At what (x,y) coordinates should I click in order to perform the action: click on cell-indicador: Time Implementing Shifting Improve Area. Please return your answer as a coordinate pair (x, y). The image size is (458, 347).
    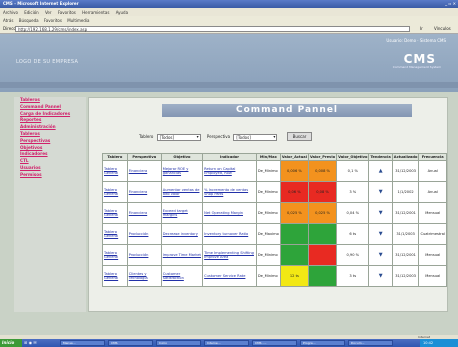
    Looking at the image, I should click on (229, 255).